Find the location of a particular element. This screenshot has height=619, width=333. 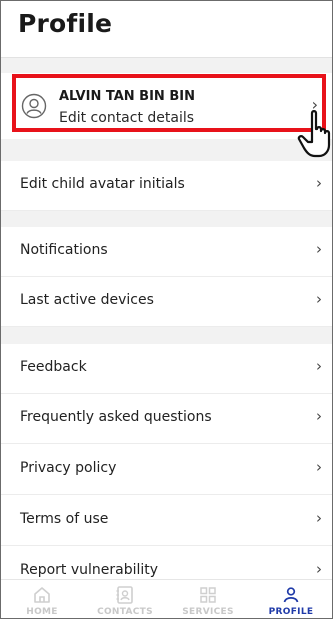

tab-home: HOME is located at coordinates (42, 599).